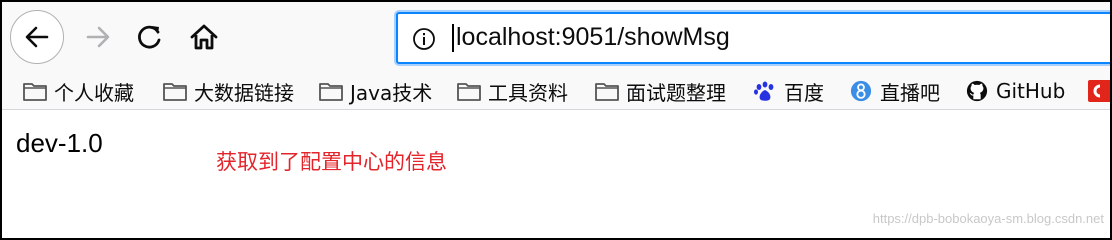 This screenshot has height=240, width=1112. I want to click on bookmark-label: GitHub, so click(1031, 91).